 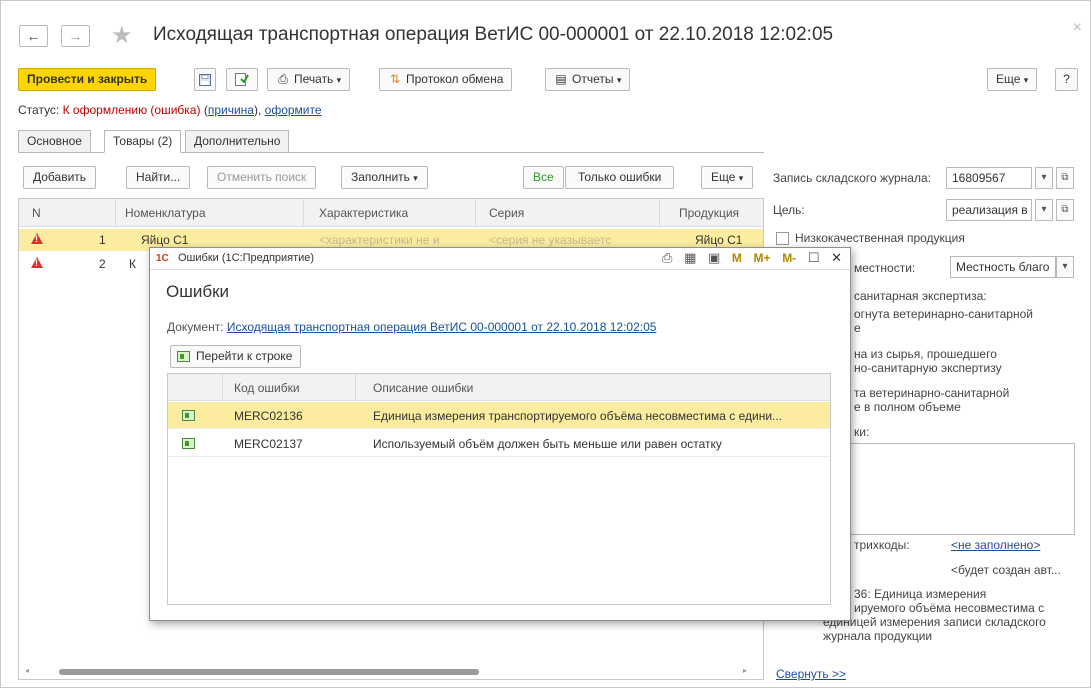 What do you see at coordinates (995, 545) in the screenshot?
I see `barcodes-link: <не заполнено>` at bounding box center [995, 545].